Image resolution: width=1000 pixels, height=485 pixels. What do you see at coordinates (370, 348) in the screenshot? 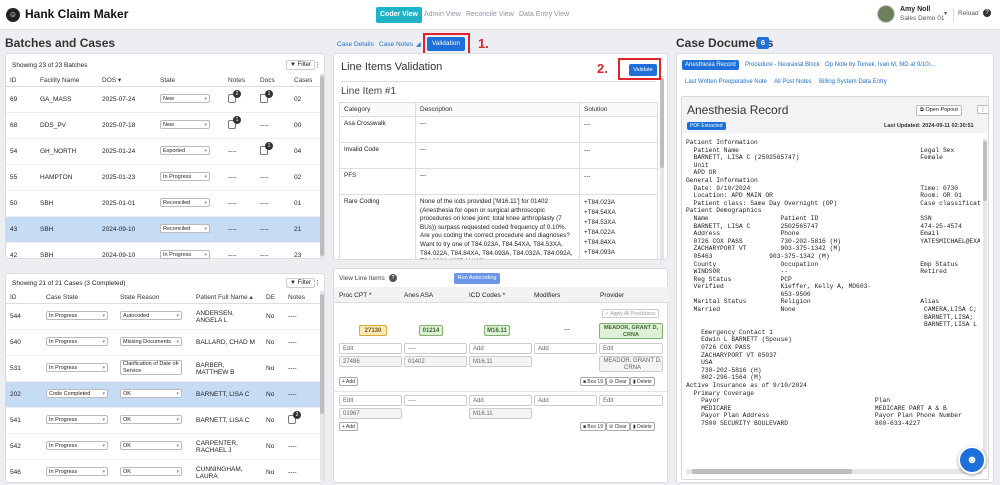
I see `cpt-edit-input: Edit` at bounding box center [370, 348].